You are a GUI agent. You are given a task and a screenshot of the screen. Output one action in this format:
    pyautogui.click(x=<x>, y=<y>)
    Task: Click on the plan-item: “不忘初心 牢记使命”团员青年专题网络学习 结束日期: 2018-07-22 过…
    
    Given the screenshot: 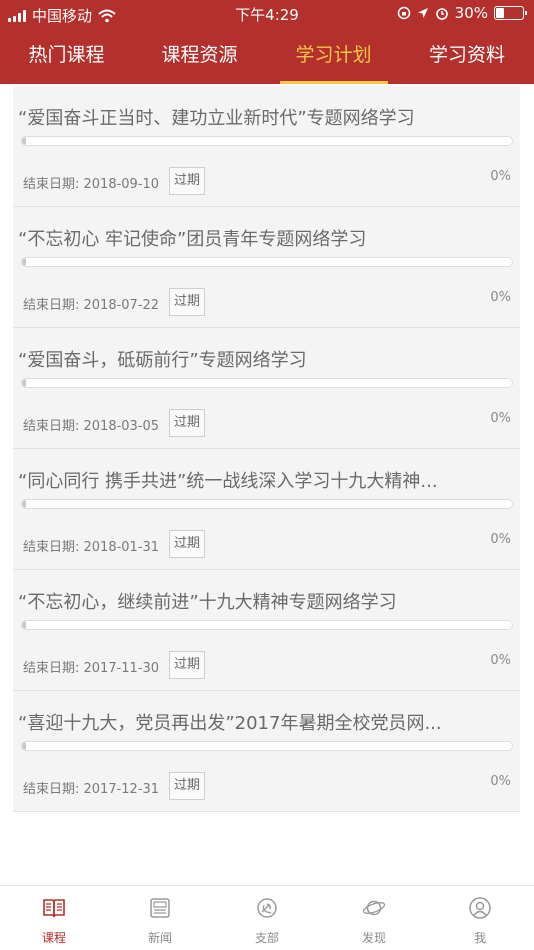 What is the action you would take?
    pyautogui.click(x=266, y=267)
    